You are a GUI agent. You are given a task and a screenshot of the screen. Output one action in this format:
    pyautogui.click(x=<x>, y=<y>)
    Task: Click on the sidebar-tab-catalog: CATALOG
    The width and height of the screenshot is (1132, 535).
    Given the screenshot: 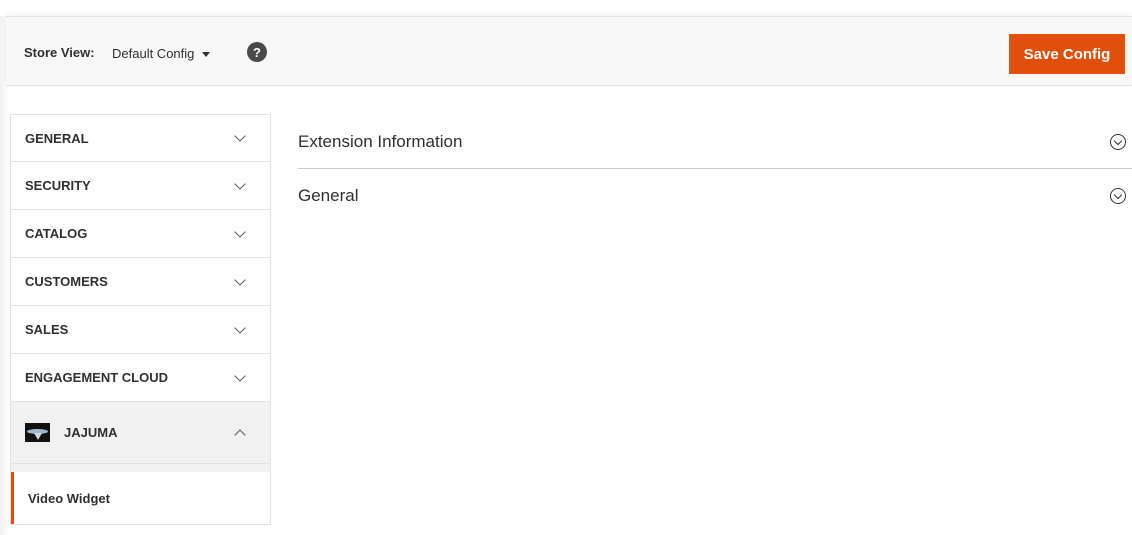 What is the action you would take?
    pyautogui.click(x=140, y=234)
    